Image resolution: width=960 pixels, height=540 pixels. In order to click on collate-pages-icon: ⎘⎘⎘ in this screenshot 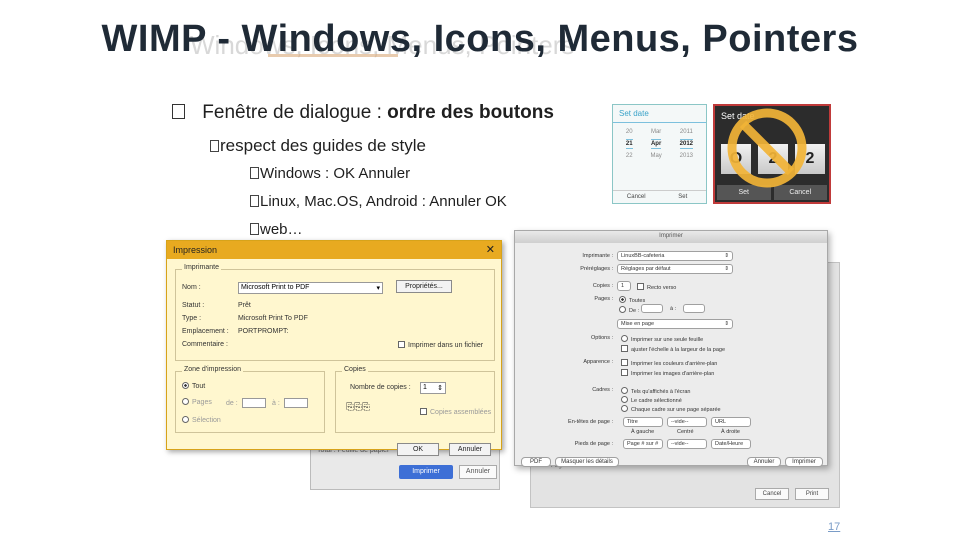, I will do `click(358, 407)`.